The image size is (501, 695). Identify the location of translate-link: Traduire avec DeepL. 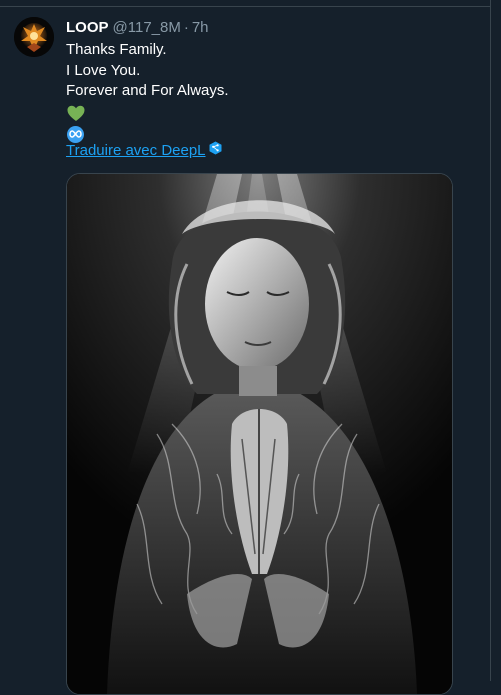
(144, 150).